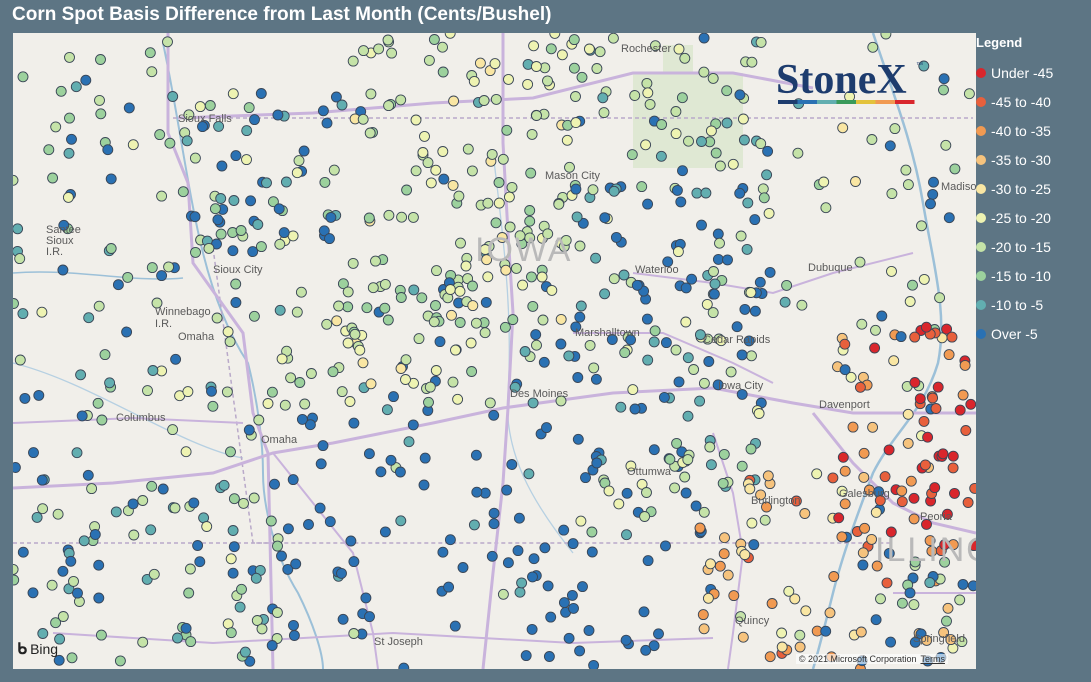 The height and width of the screenshot is (682, 1091). Describe the element at coordinates (37, 649) in the screenshot. I see `bing-attribution: ᑲ Bing` at that location.